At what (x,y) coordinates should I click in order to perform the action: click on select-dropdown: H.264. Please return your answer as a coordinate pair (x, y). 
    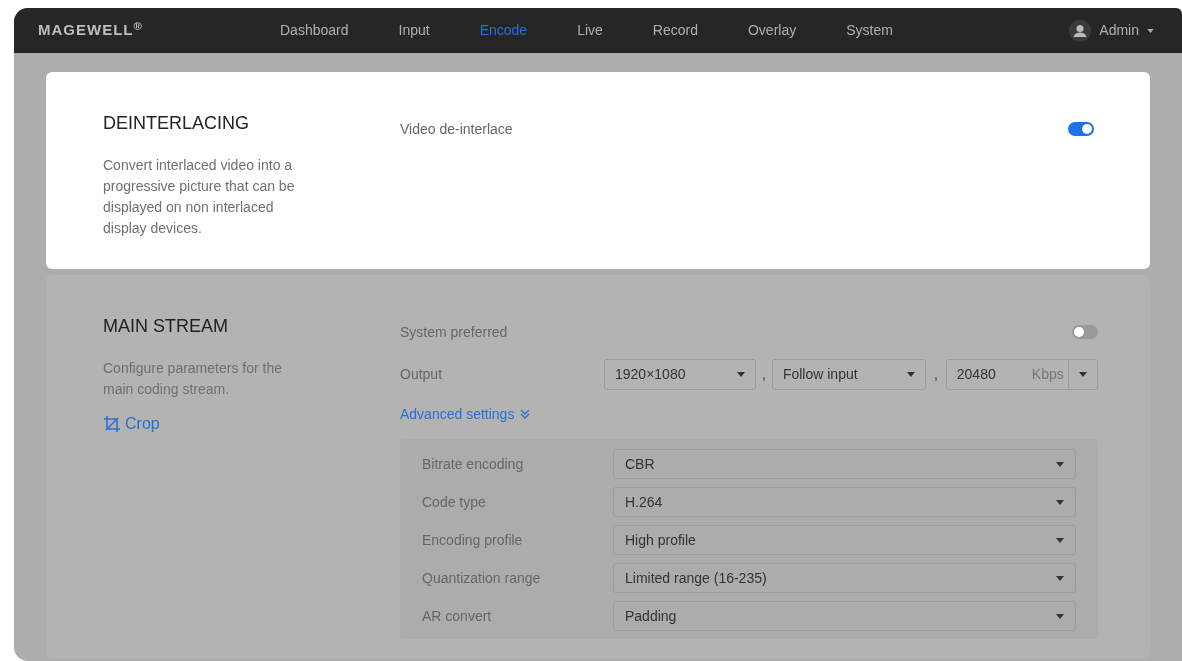
    Looking at the image, I should click on (844, 502).